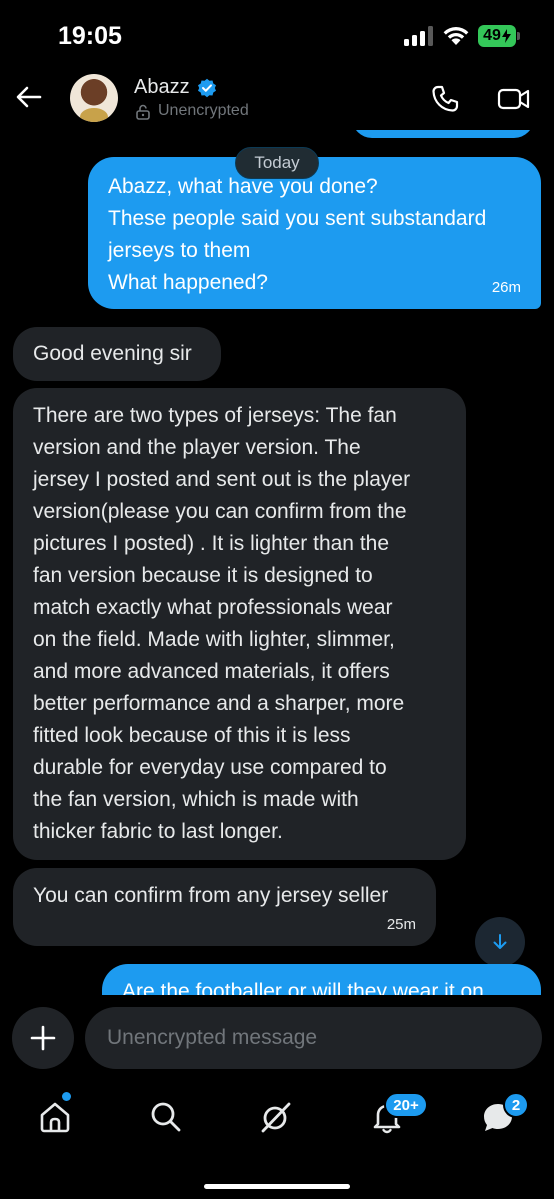 This screenshot has width=554, height=1199. I want to click on message-text-line: fitted look because of this it is less, so click(192, 735).